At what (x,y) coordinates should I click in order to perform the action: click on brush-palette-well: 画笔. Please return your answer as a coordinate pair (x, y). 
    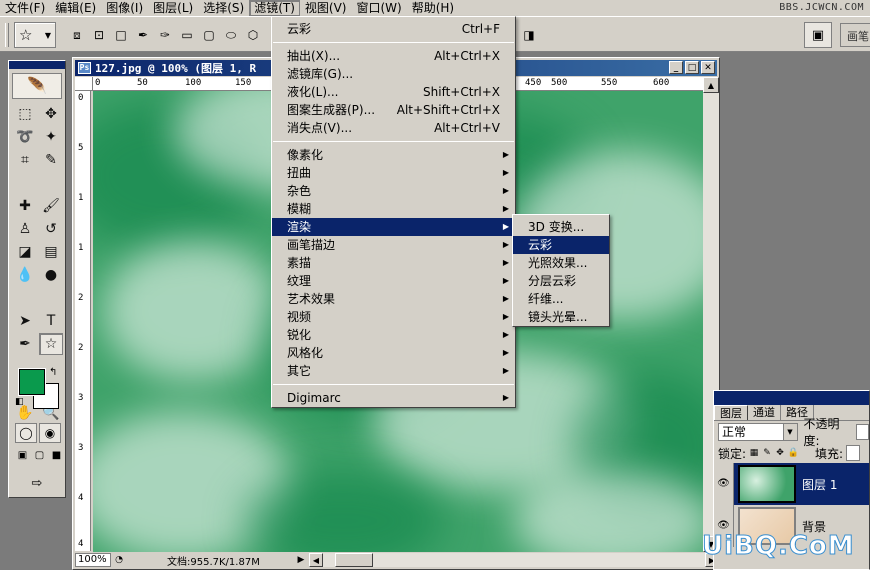
    Looking at the image, I should click on (855, 35).